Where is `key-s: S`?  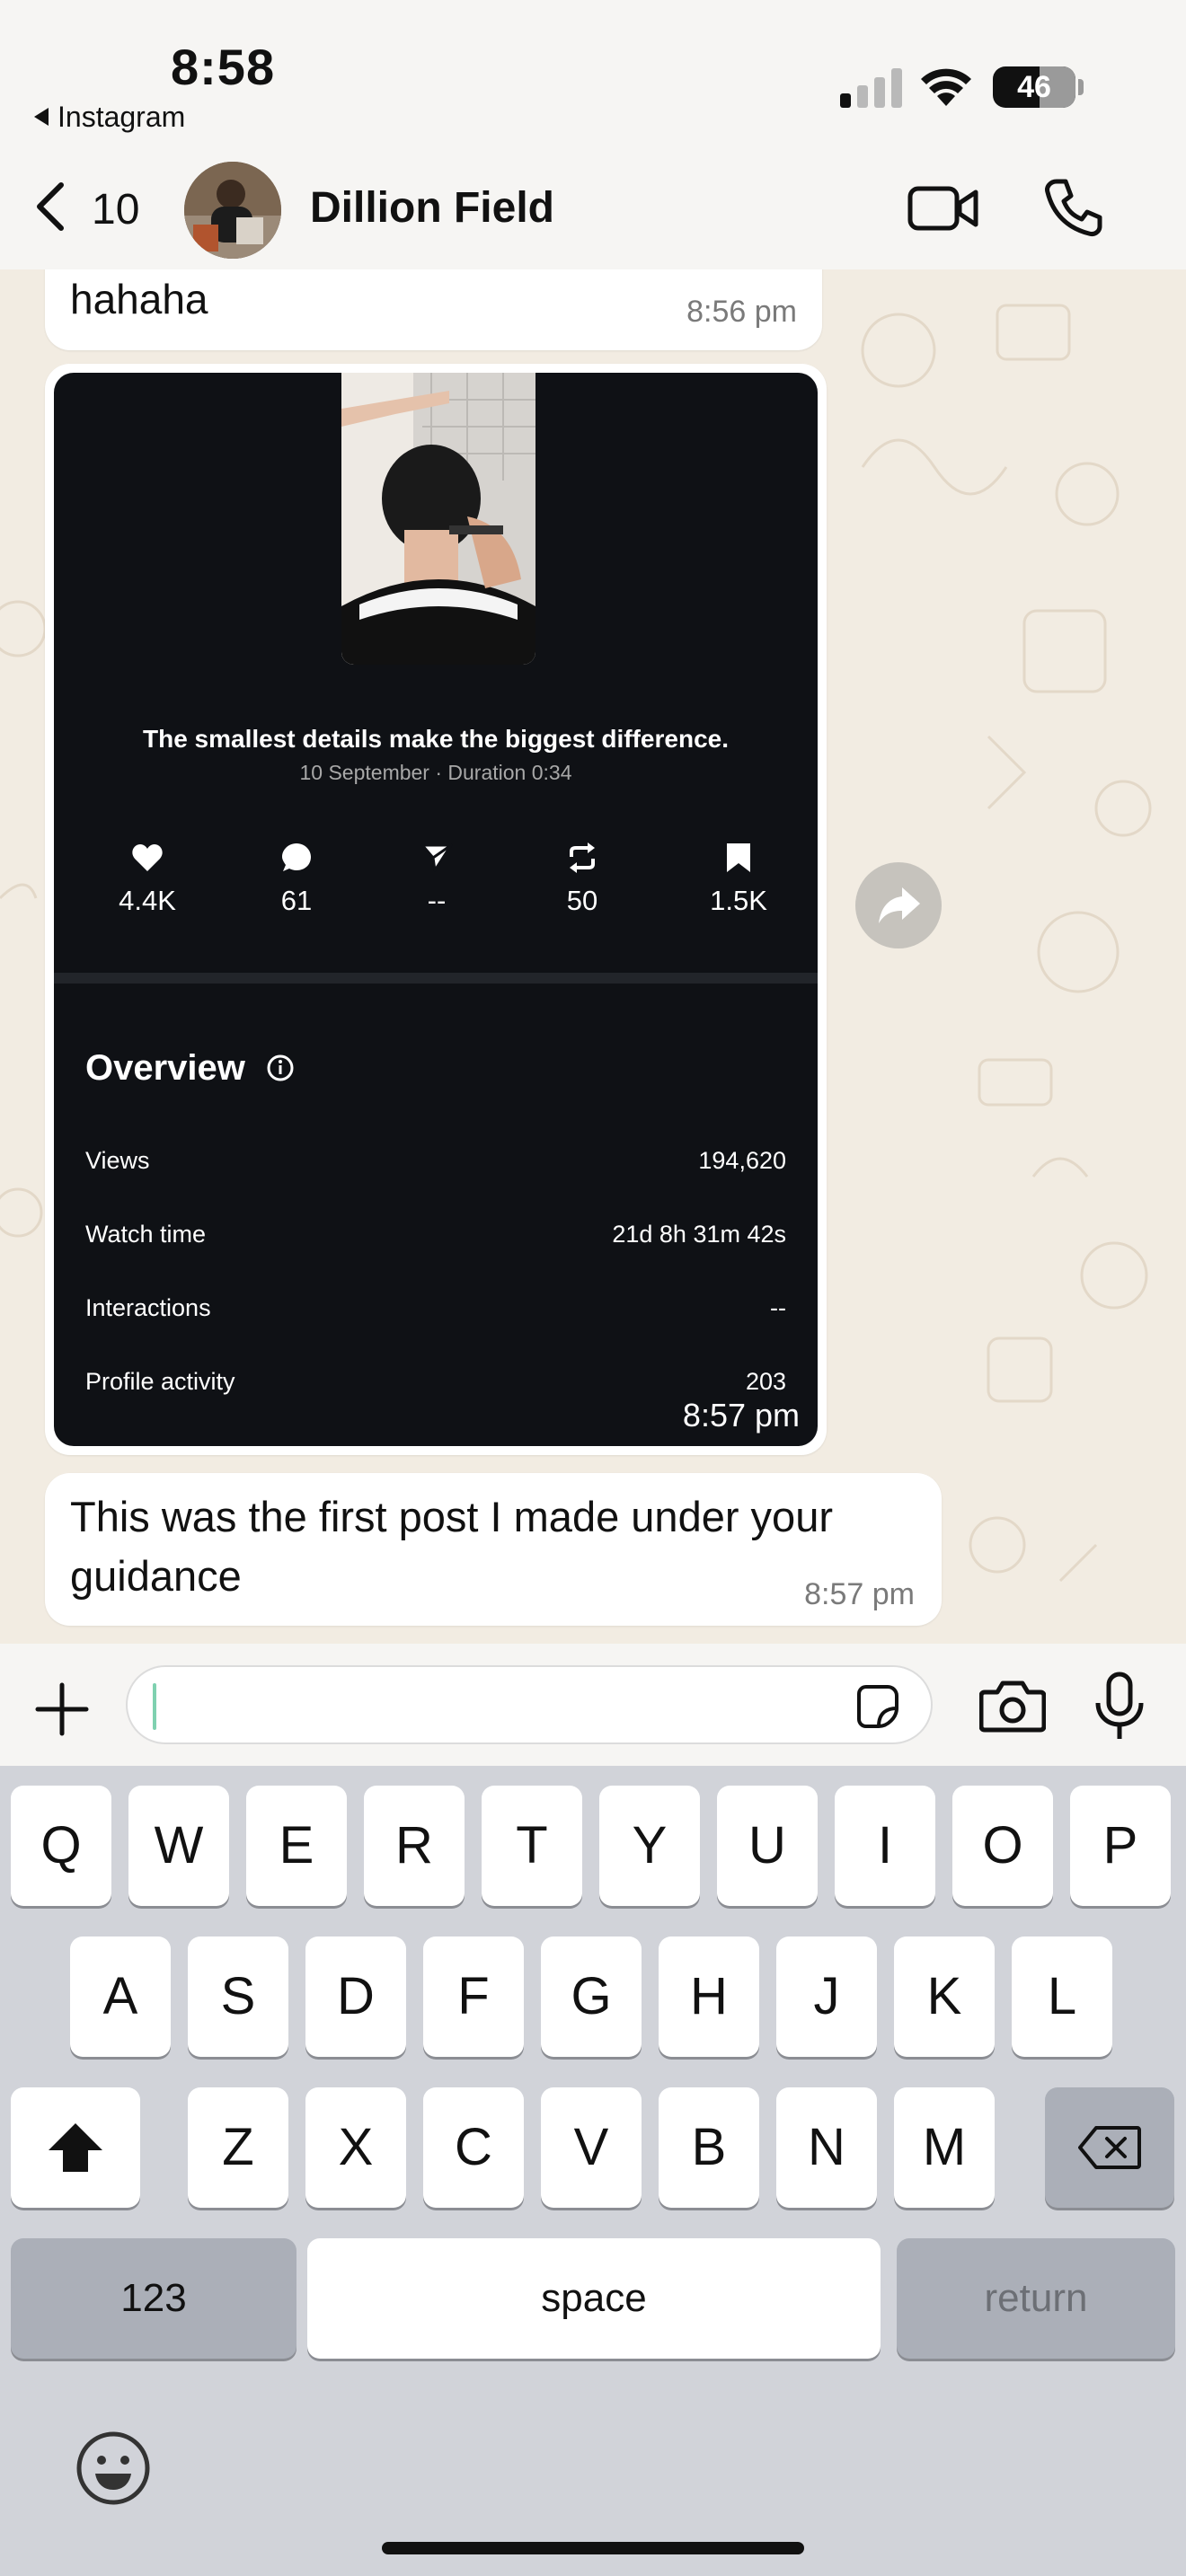 key-s: S is located at coordinates (238, 1997).